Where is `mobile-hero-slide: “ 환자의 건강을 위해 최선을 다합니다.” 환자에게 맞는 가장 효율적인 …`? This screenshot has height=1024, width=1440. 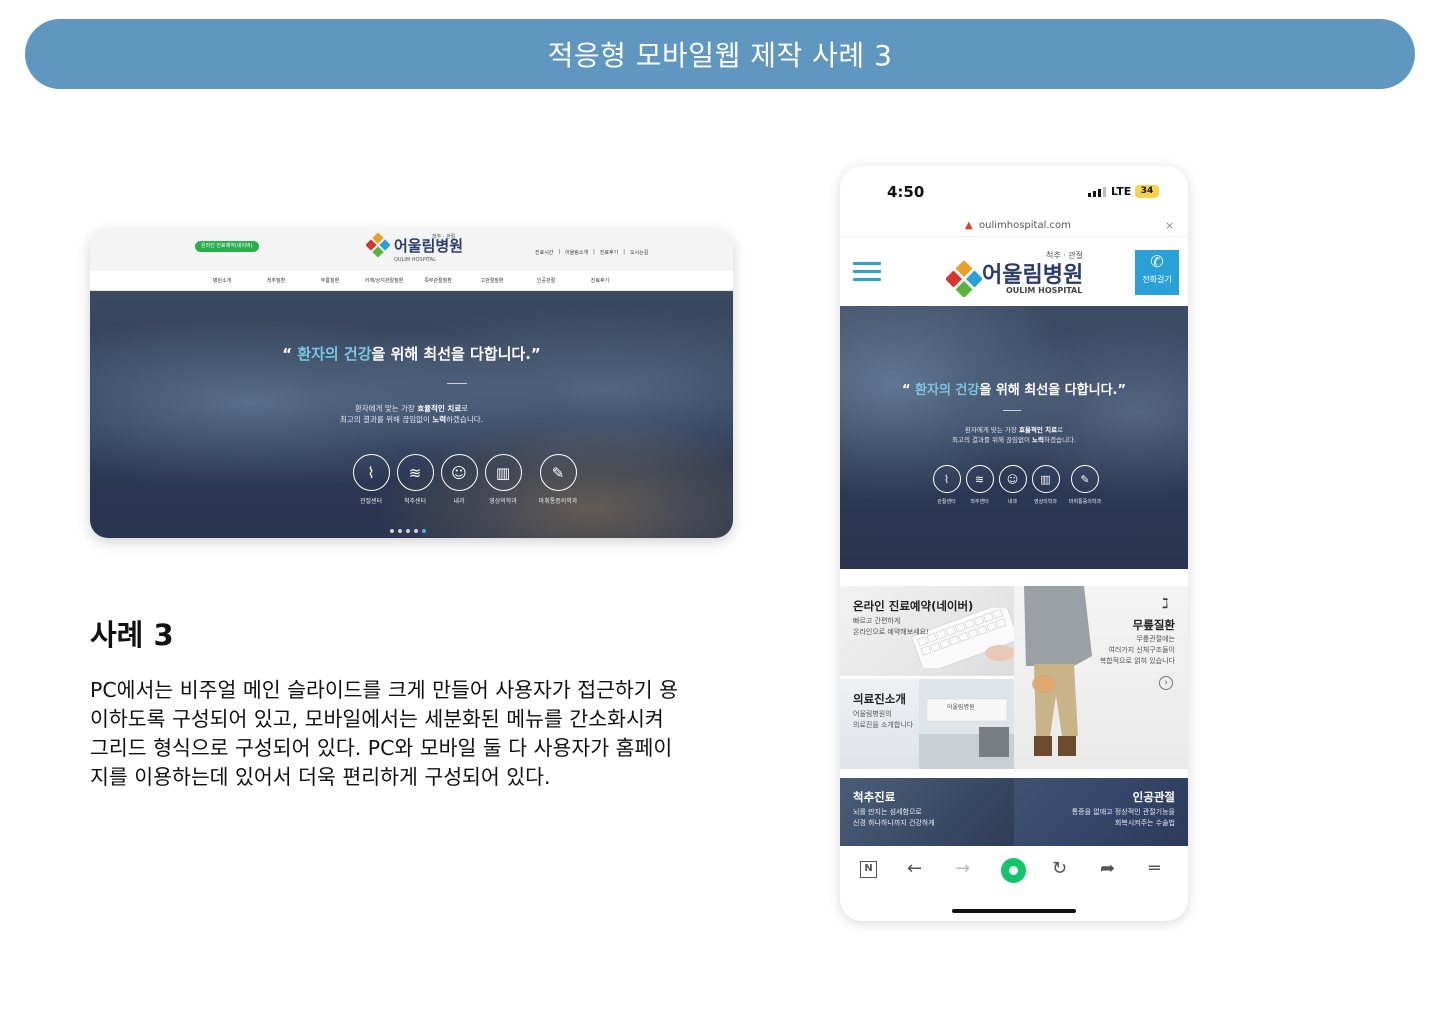 mobile-hero-slide: “ 환자의 건강을 위해 최선을 다합니다.” 환자에게 맞는 가장 효율적인 … is located at coordinates (1014, 437).